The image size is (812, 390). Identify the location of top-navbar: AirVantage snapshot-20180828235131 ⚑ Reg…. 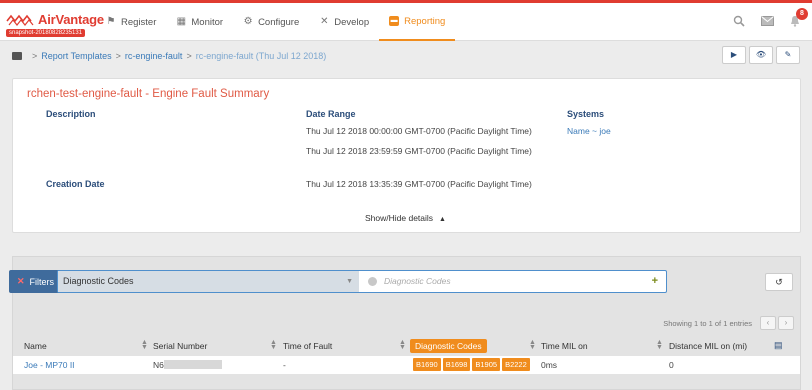
(406, 22).